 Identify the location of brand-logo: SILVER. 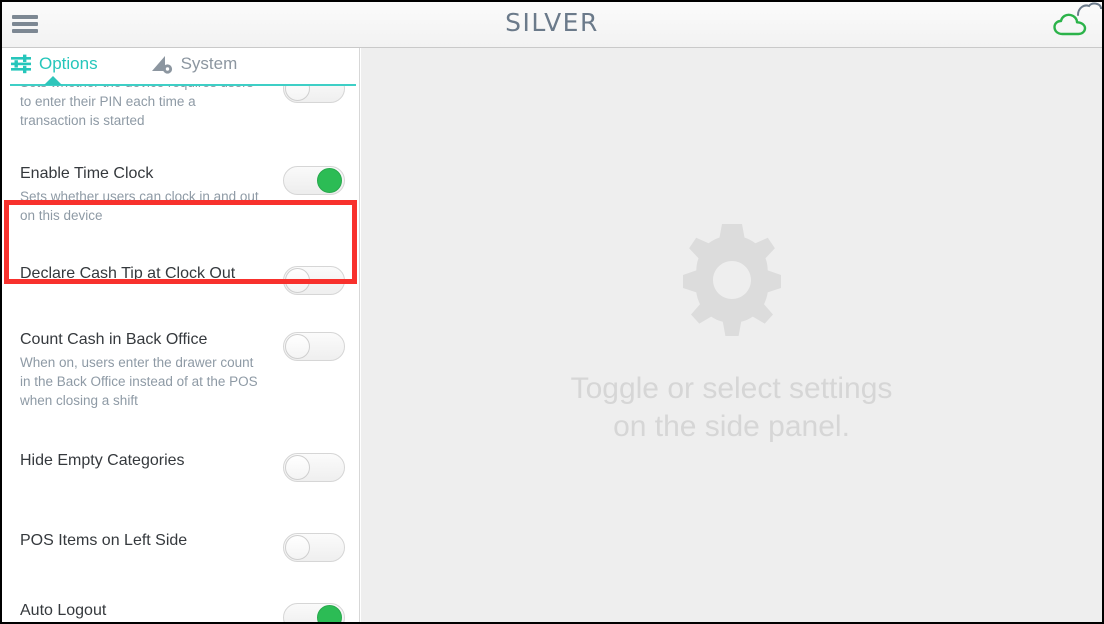
(552, 19).